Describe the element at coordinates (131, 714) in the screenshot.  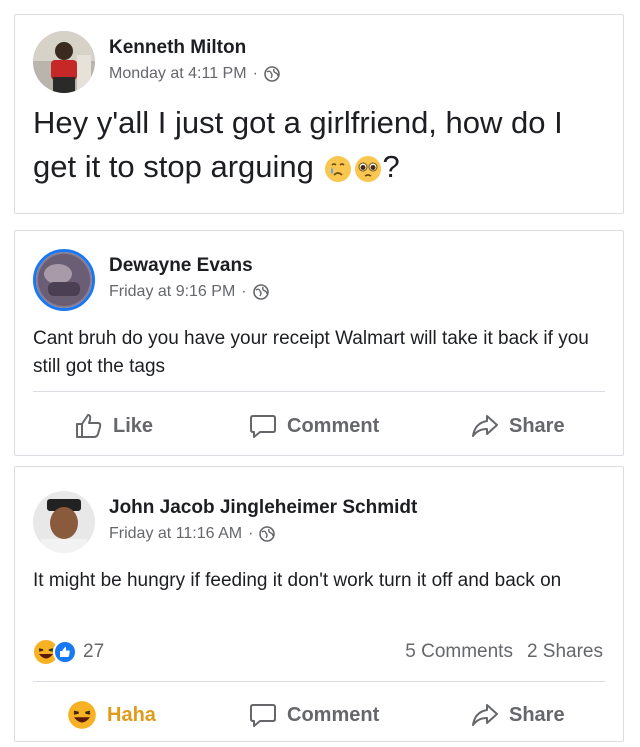
I see `haha-label: Haha` at that location.